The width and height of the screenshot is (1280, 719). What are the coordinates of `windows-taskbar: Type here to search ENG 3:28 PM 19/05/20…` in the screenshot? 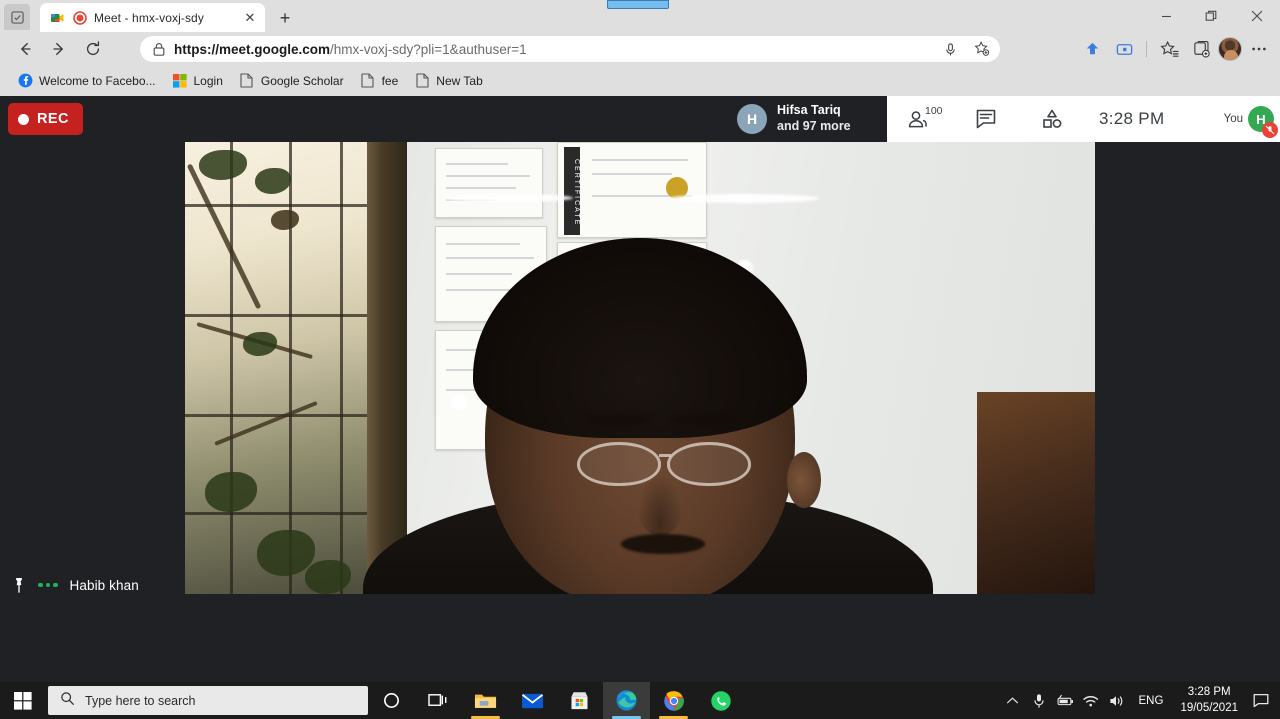 It's located at (640, 700).